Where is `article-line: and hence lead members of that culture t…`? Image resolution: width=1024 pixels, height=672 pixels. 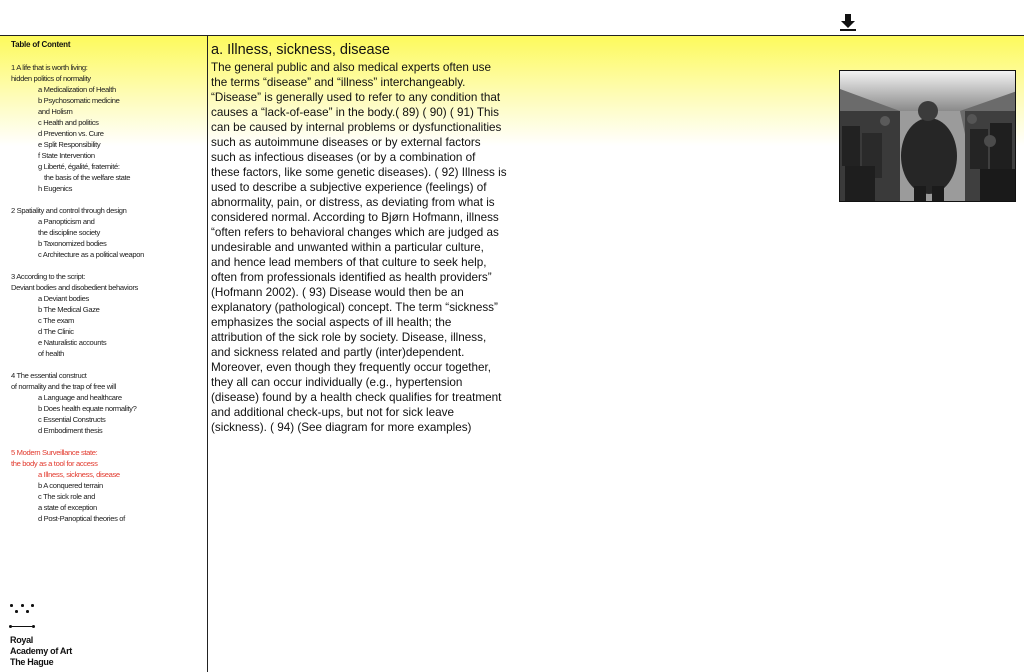 article-line: and hence lead members of that culture t… is located at coordinates (349, 262).